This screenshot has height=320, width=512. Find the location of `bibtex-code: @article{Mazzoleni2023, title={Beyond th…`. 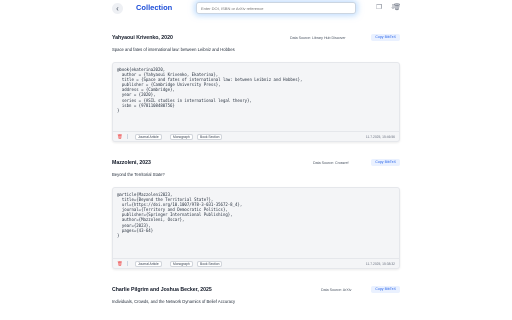

bibtex-code: @article{Mazzoleni2023, title={Beyond th… is located at coordinates (256, 213).